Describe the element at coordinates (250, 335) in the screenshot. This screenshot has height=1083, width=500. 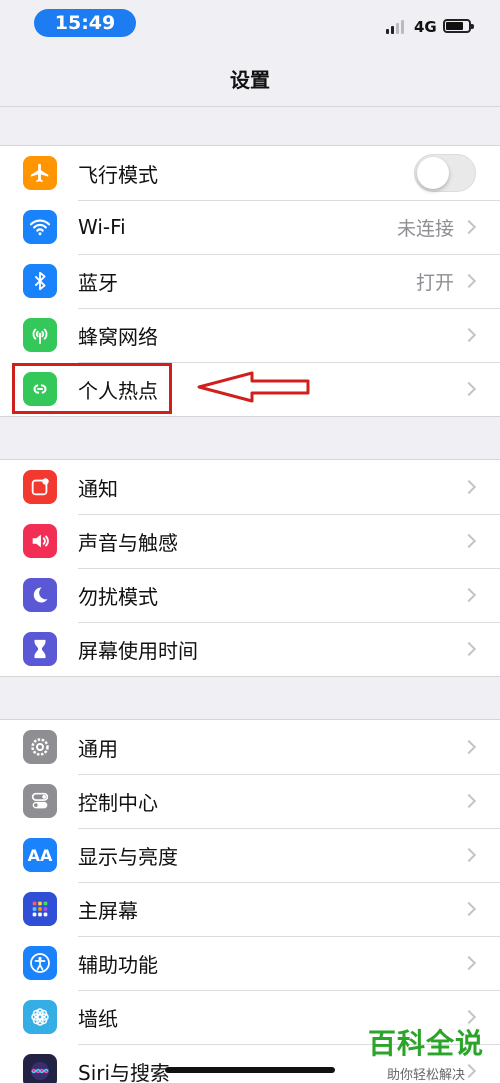
I see `settings-row-cellular: 蜂窝网络` at that location.